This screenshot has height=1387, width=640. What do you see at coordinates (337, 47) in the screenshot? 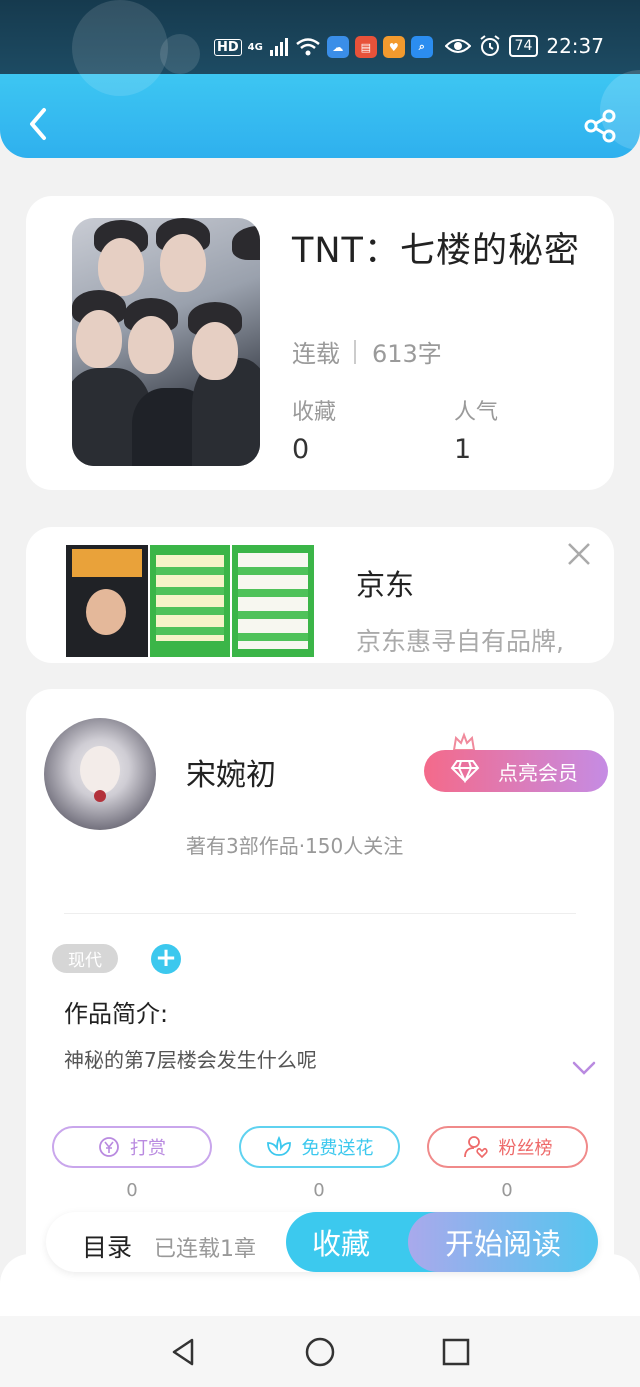
I see `cloud-app-icon: ☁` at bounding box center [337, 47].